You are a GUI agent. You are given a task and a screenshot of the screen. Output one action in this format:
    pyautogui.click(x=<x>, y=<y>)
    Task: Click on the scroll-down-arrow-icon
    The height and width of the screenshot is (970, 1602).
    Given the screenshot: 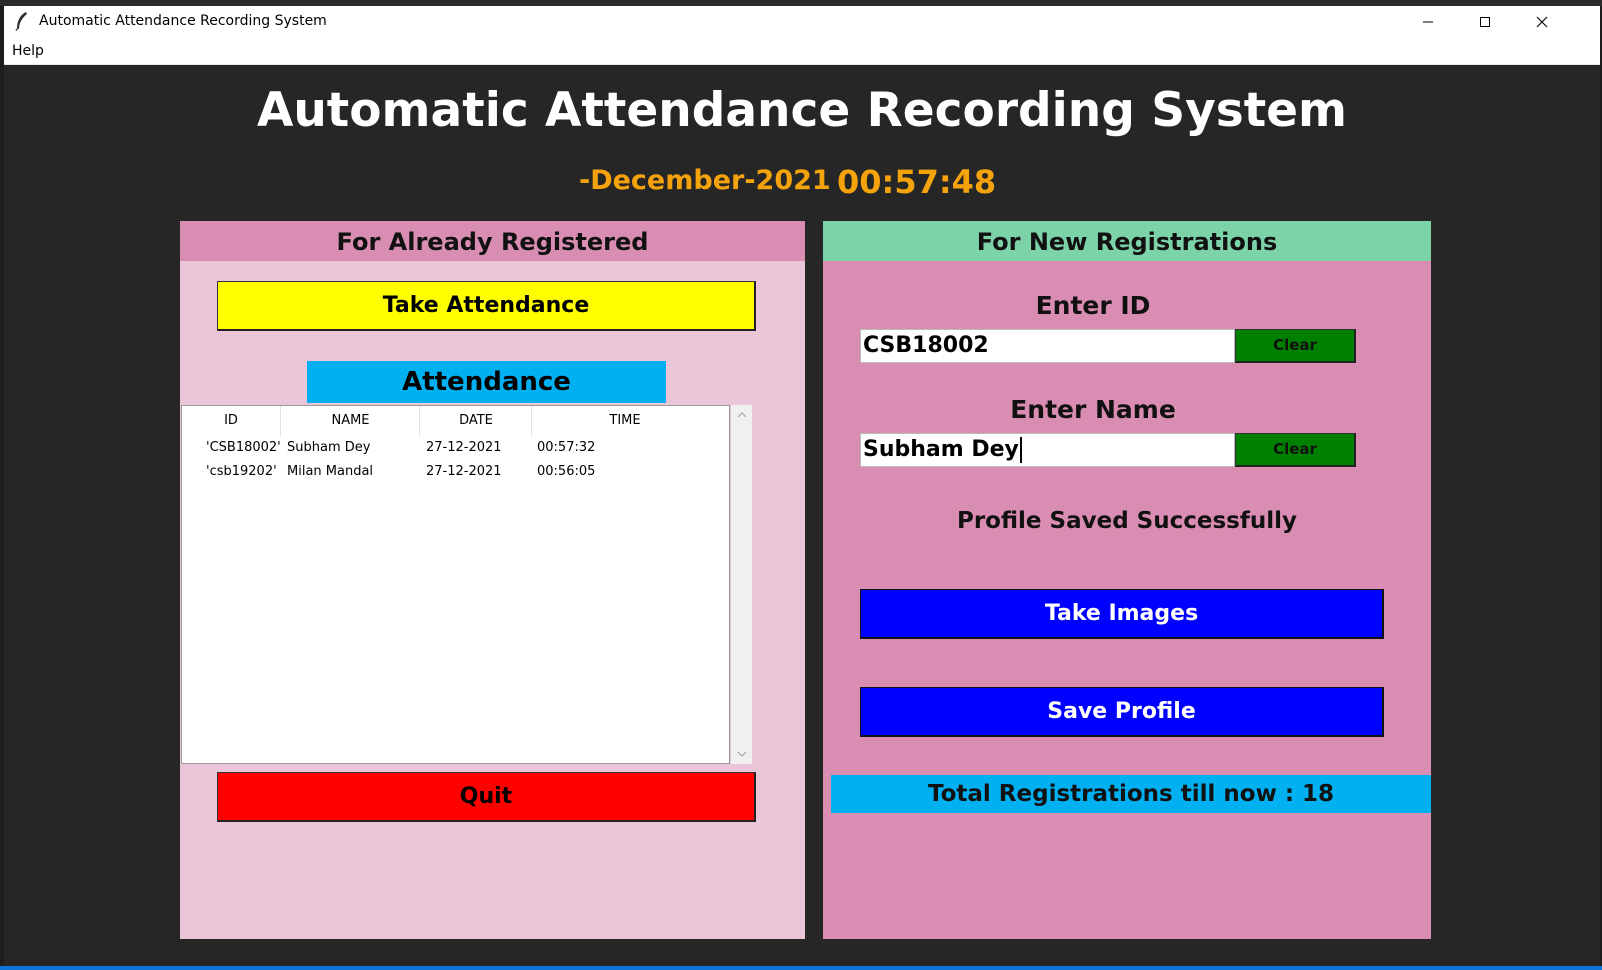 What is the action you would take?
    pyautogui.click(x=741, y=754)
    